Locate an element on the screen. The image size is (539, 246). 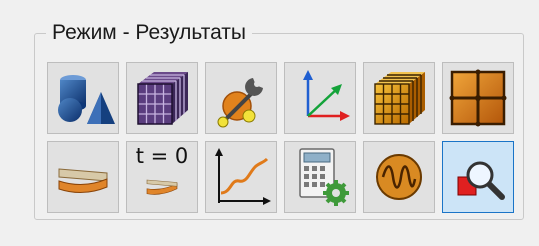
groupbox-title: Режим - Результаты is located at coordinates (149, 33).